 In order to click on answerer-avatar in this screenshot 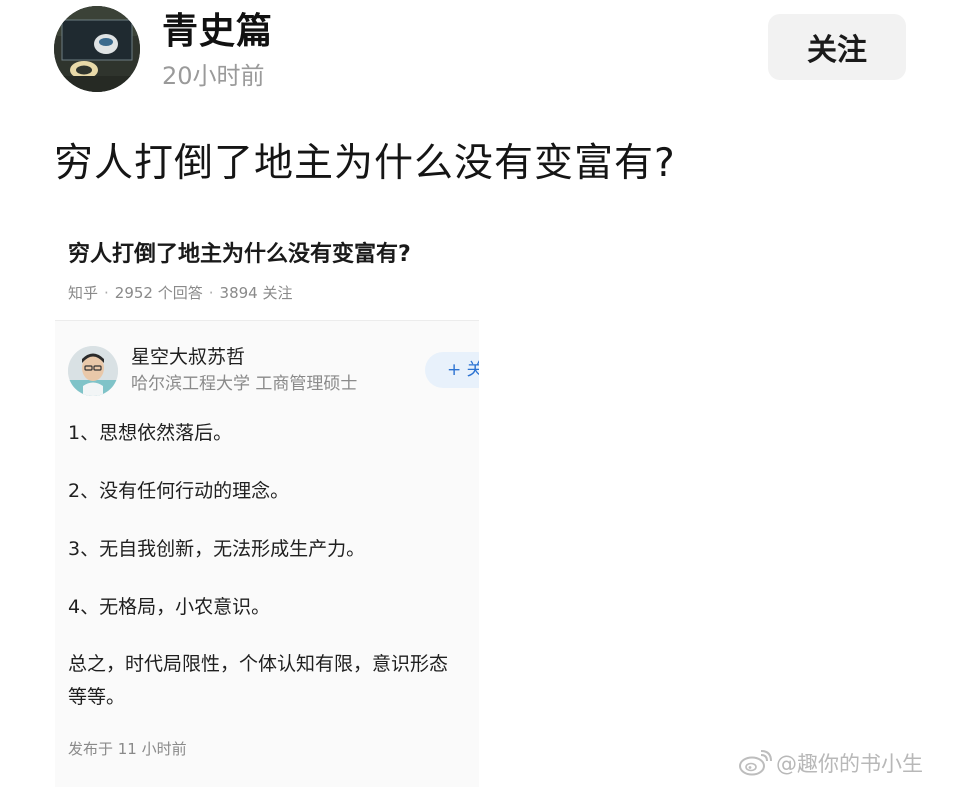, I will do `click(93, 371)`.